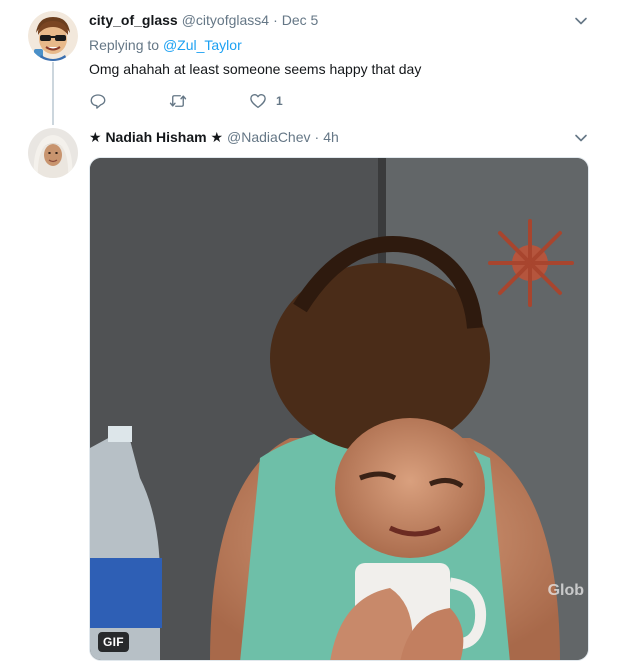 Image resolution: width=628 pixels, height=671 pixels. What do you see at coordinates (565, 590) in the screenshot?
I see `gif-watermark: Glob` at bounding box center [565, 590].